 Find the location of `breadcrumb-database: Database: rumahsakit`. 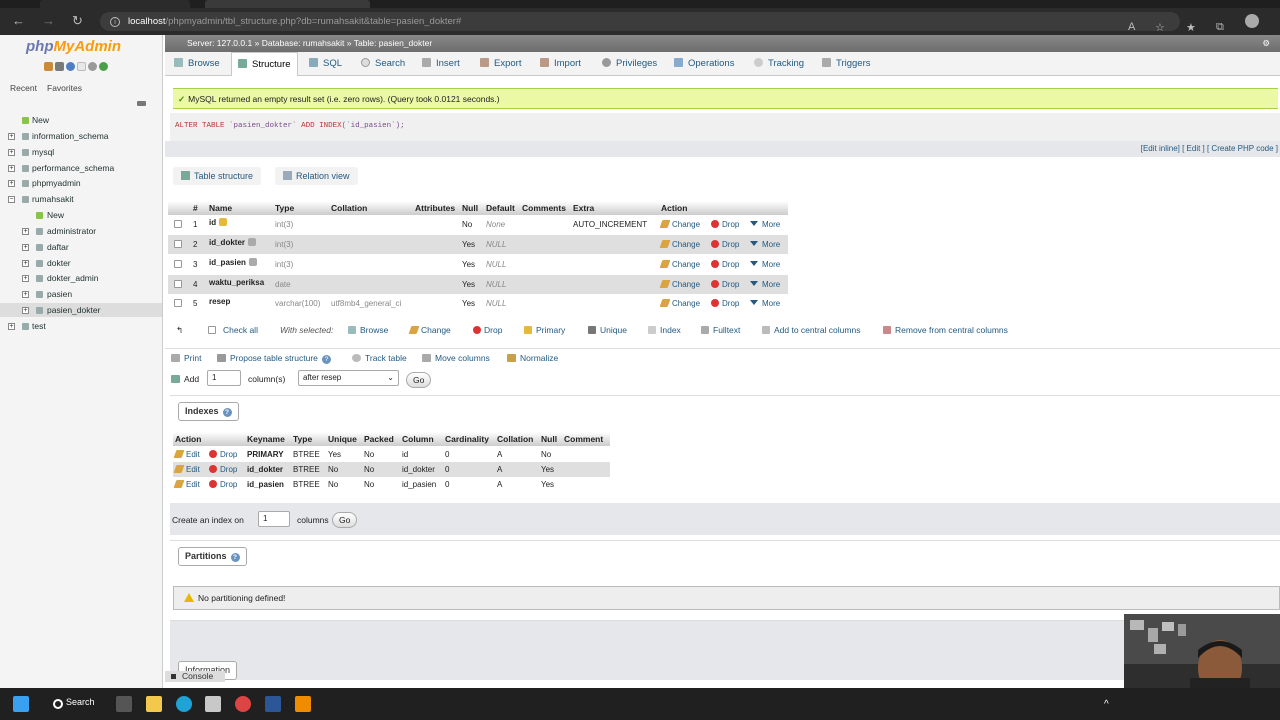

breadcrumb-database: Database: rumahsakit is located at coordinates (303, 43).